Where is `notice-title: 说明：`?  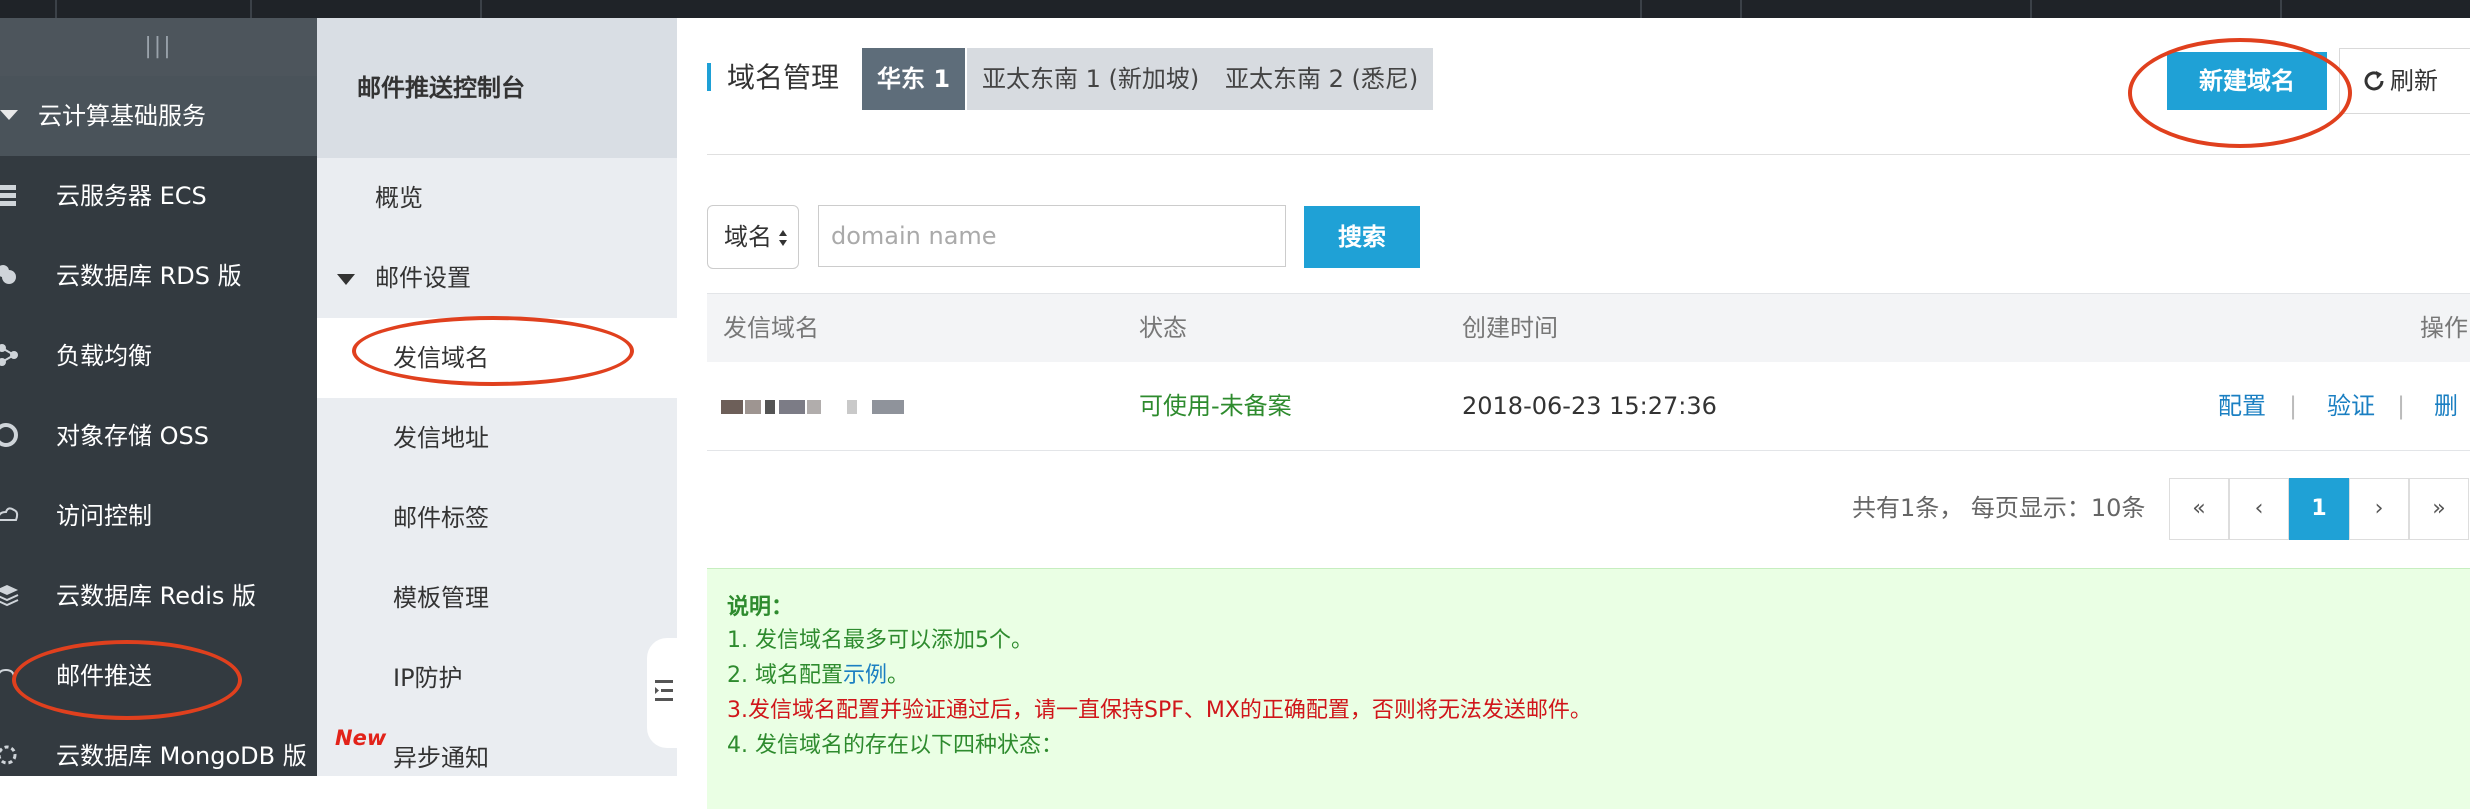
notice-title: 说明： is located at coordinates (760, 607).